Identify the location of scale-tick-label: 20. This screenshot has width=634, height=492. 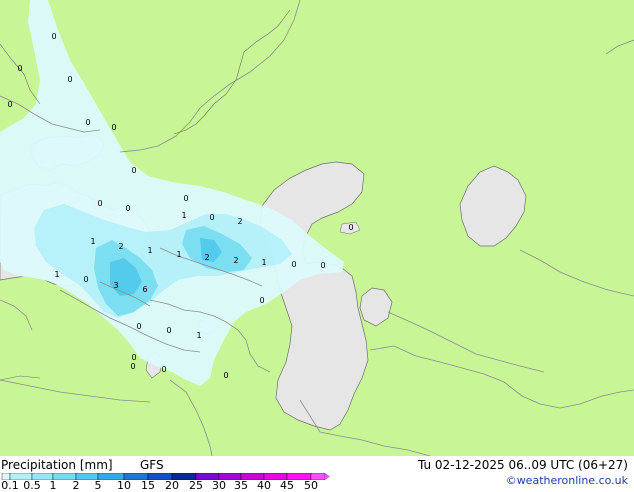
(172, 485).